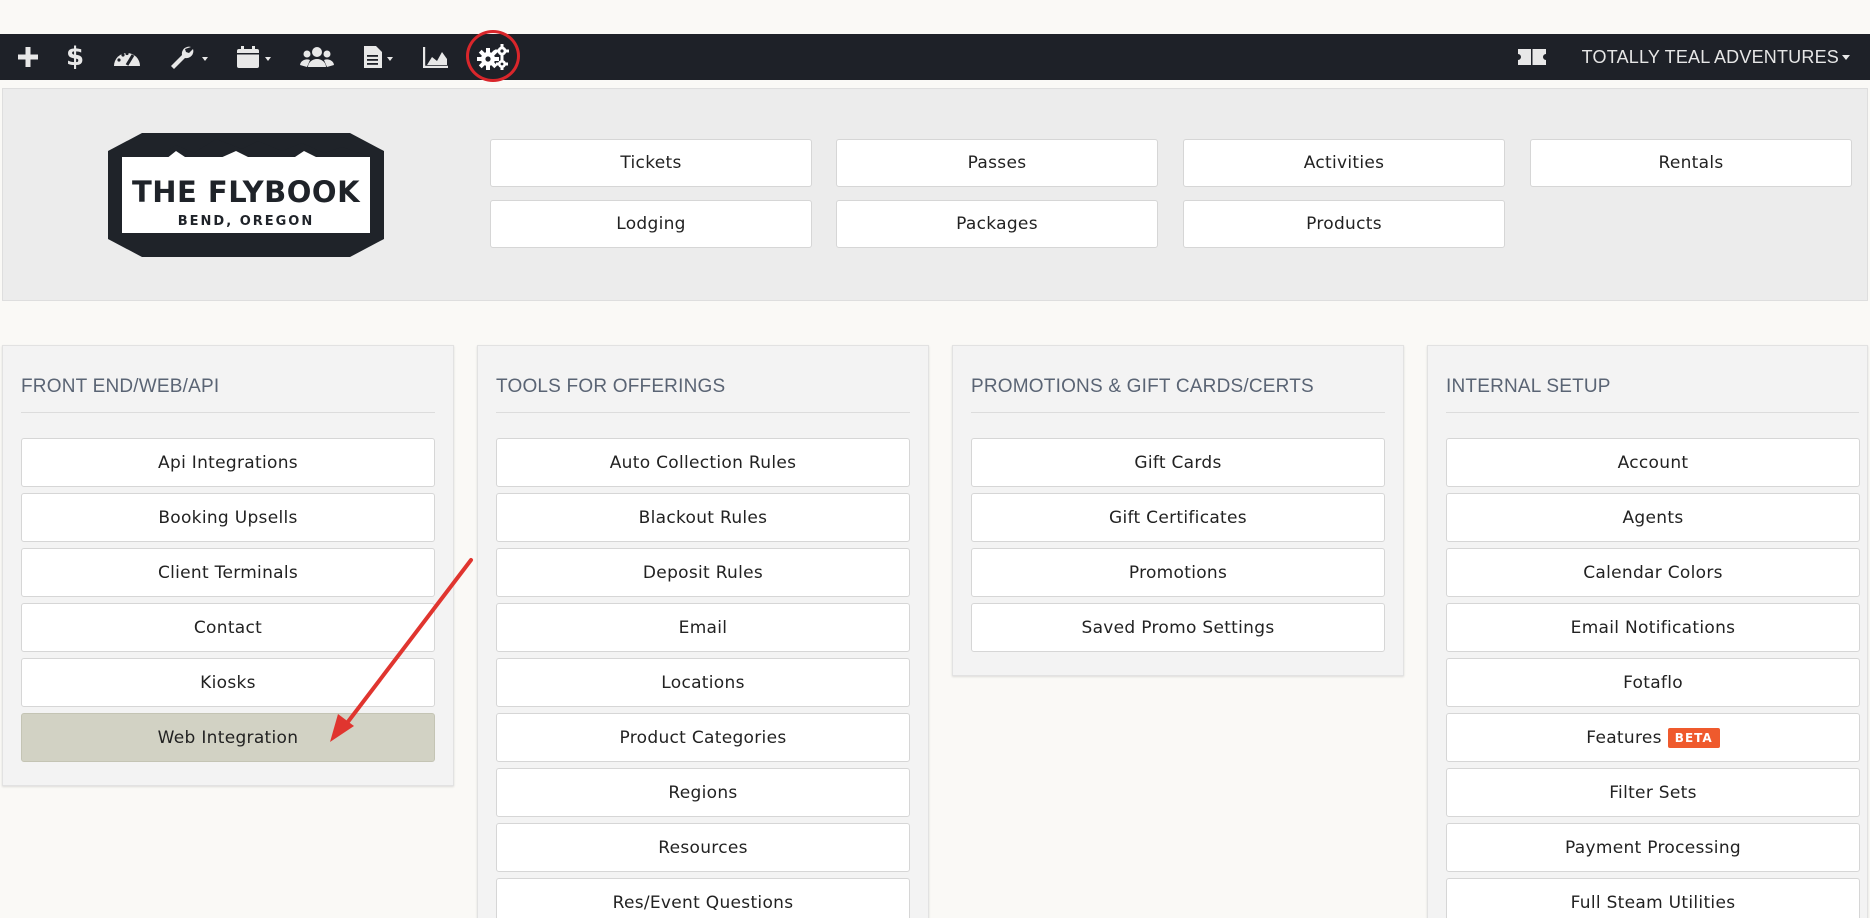 This screenshot has height=918, width=1870. What do you see at coordinates (246, 192) in the screenshot?
I see `logo-title: THE FLYBOOK` at bounding box center [246, 192].